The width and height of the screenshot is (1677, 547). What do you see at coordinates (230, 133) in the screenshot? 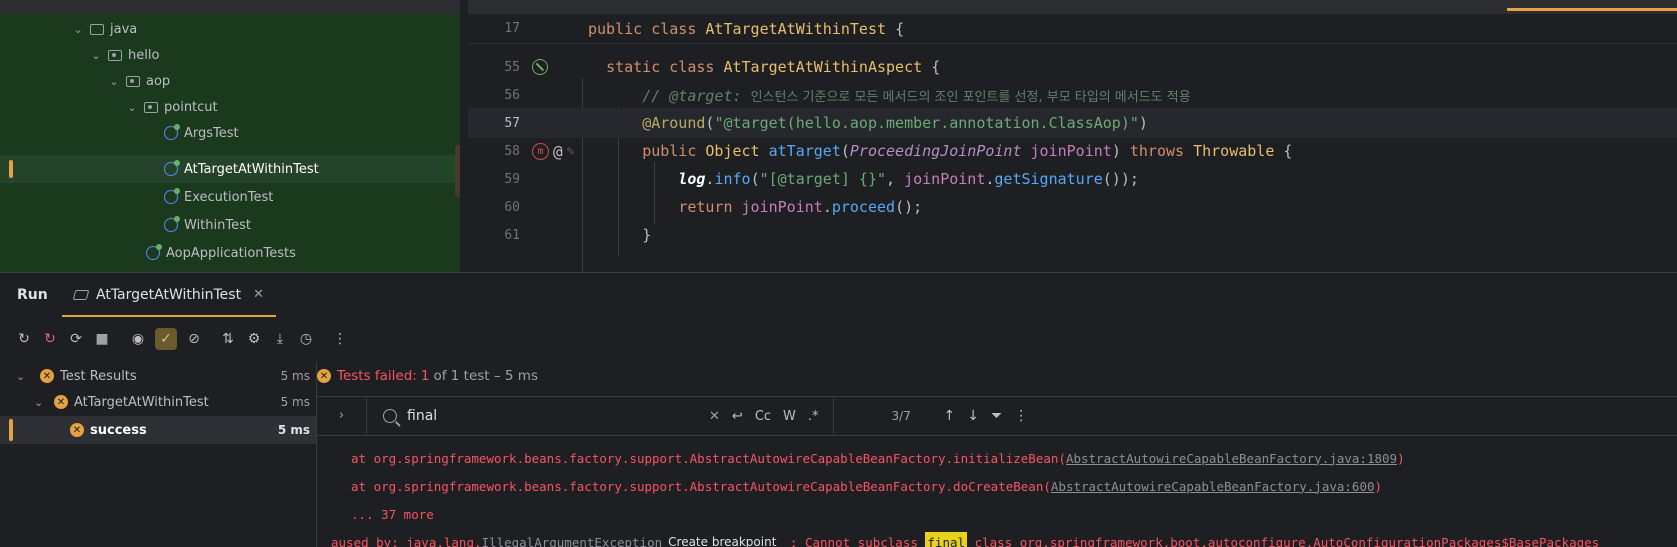
I see `tree-item-argstest: ArgsTest` at bounding box center [230, 133].